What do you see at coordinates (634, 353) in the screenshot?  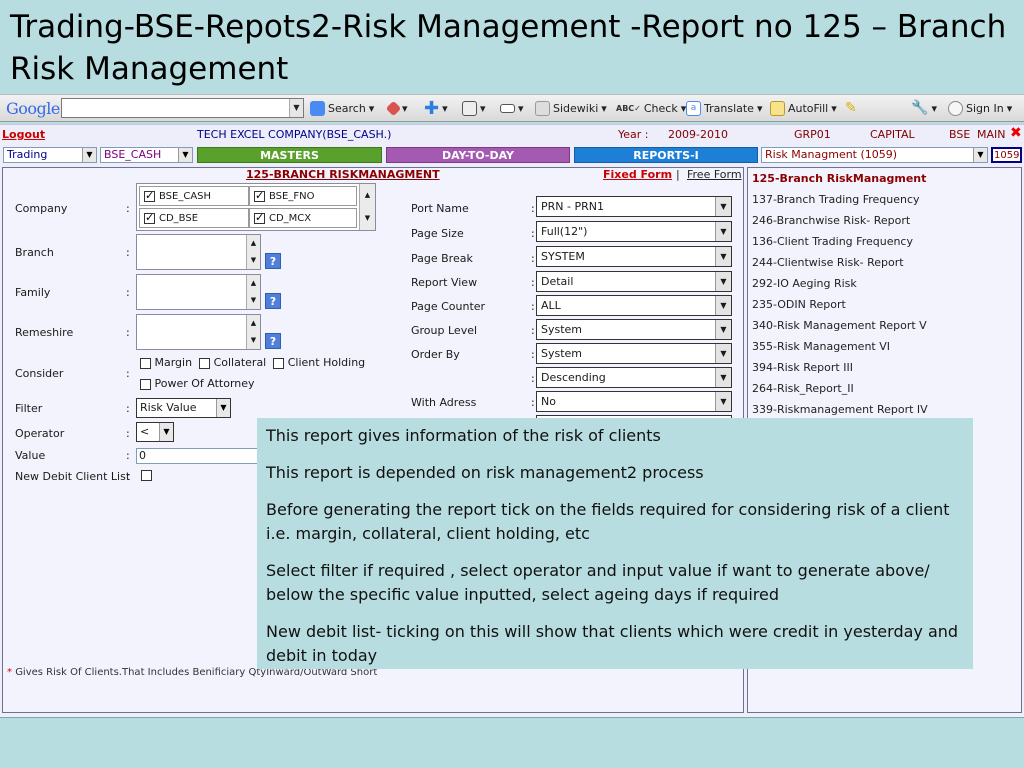 I see `order-by-select: System ▼` at bounding box center [634, 353].